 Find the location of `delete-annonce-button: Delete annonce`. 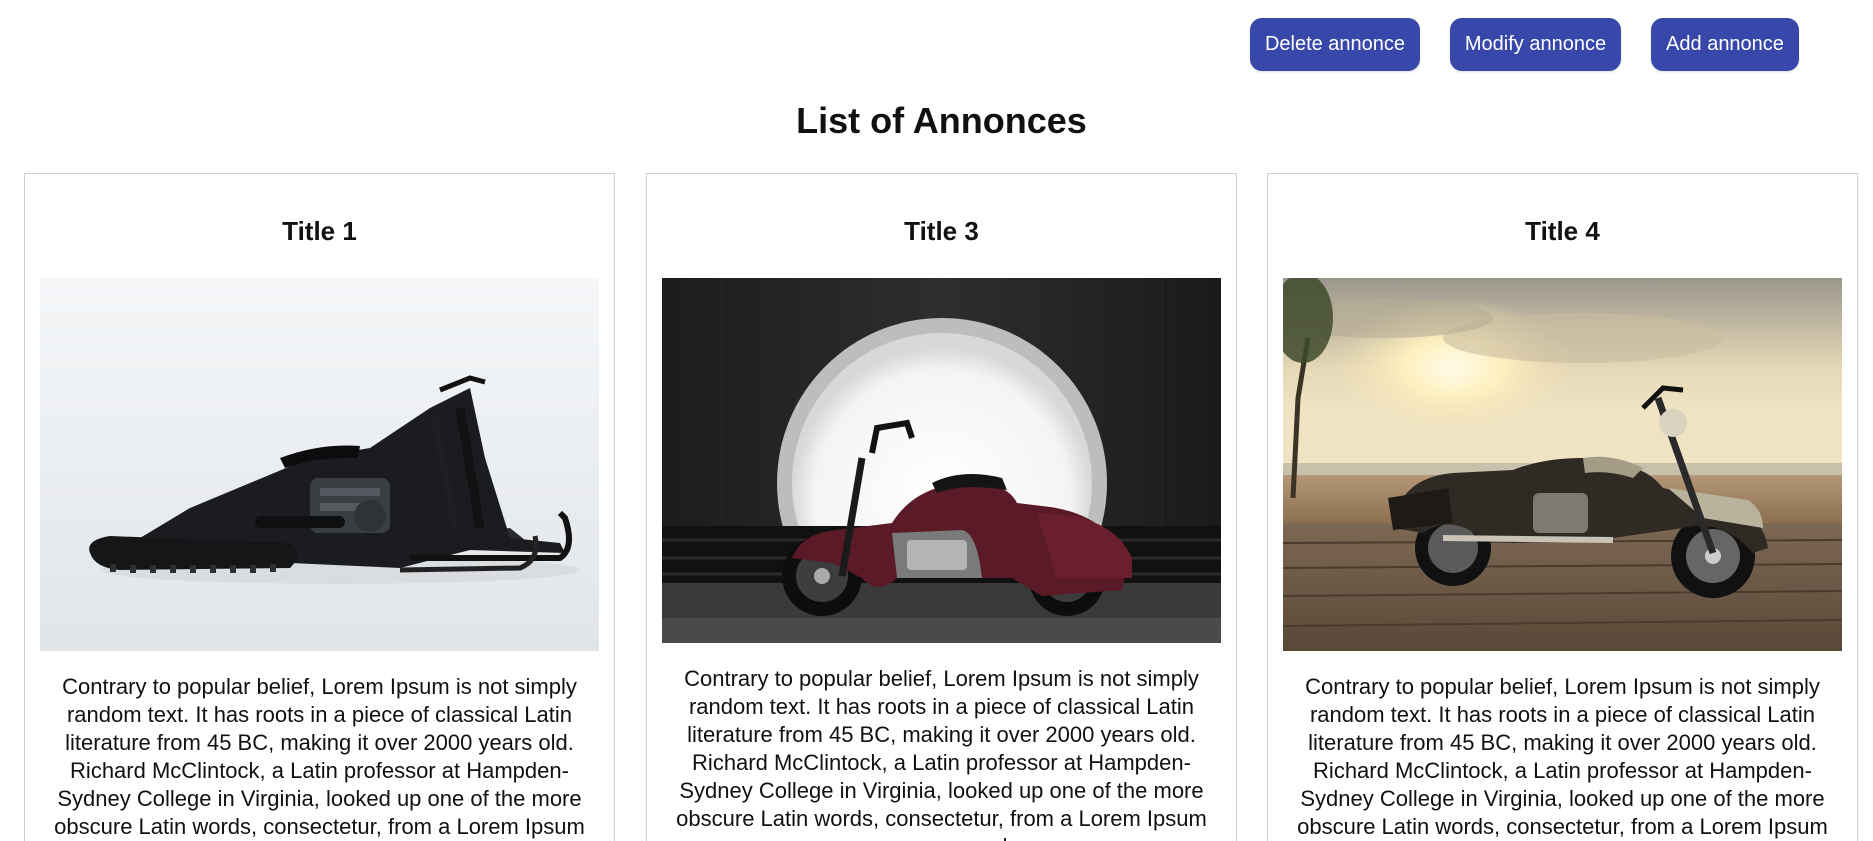

delete-annonce-button: Delete annonce is located at coordinates (1335, 44).